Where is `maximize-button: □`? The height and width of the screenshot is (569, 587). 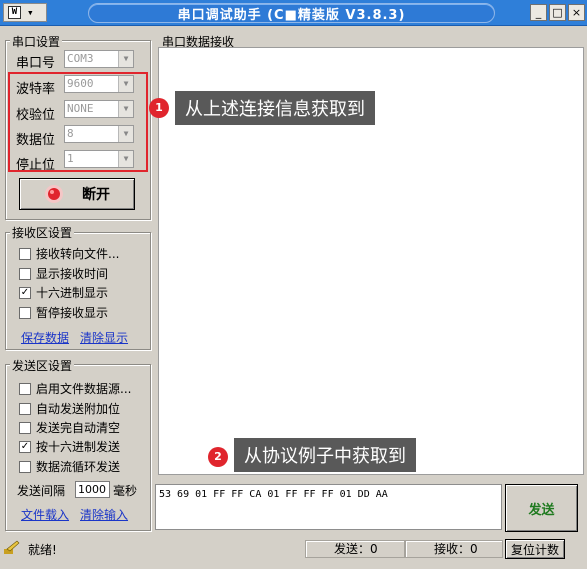
maximize-button: □ is located at coordinates (557, 12).